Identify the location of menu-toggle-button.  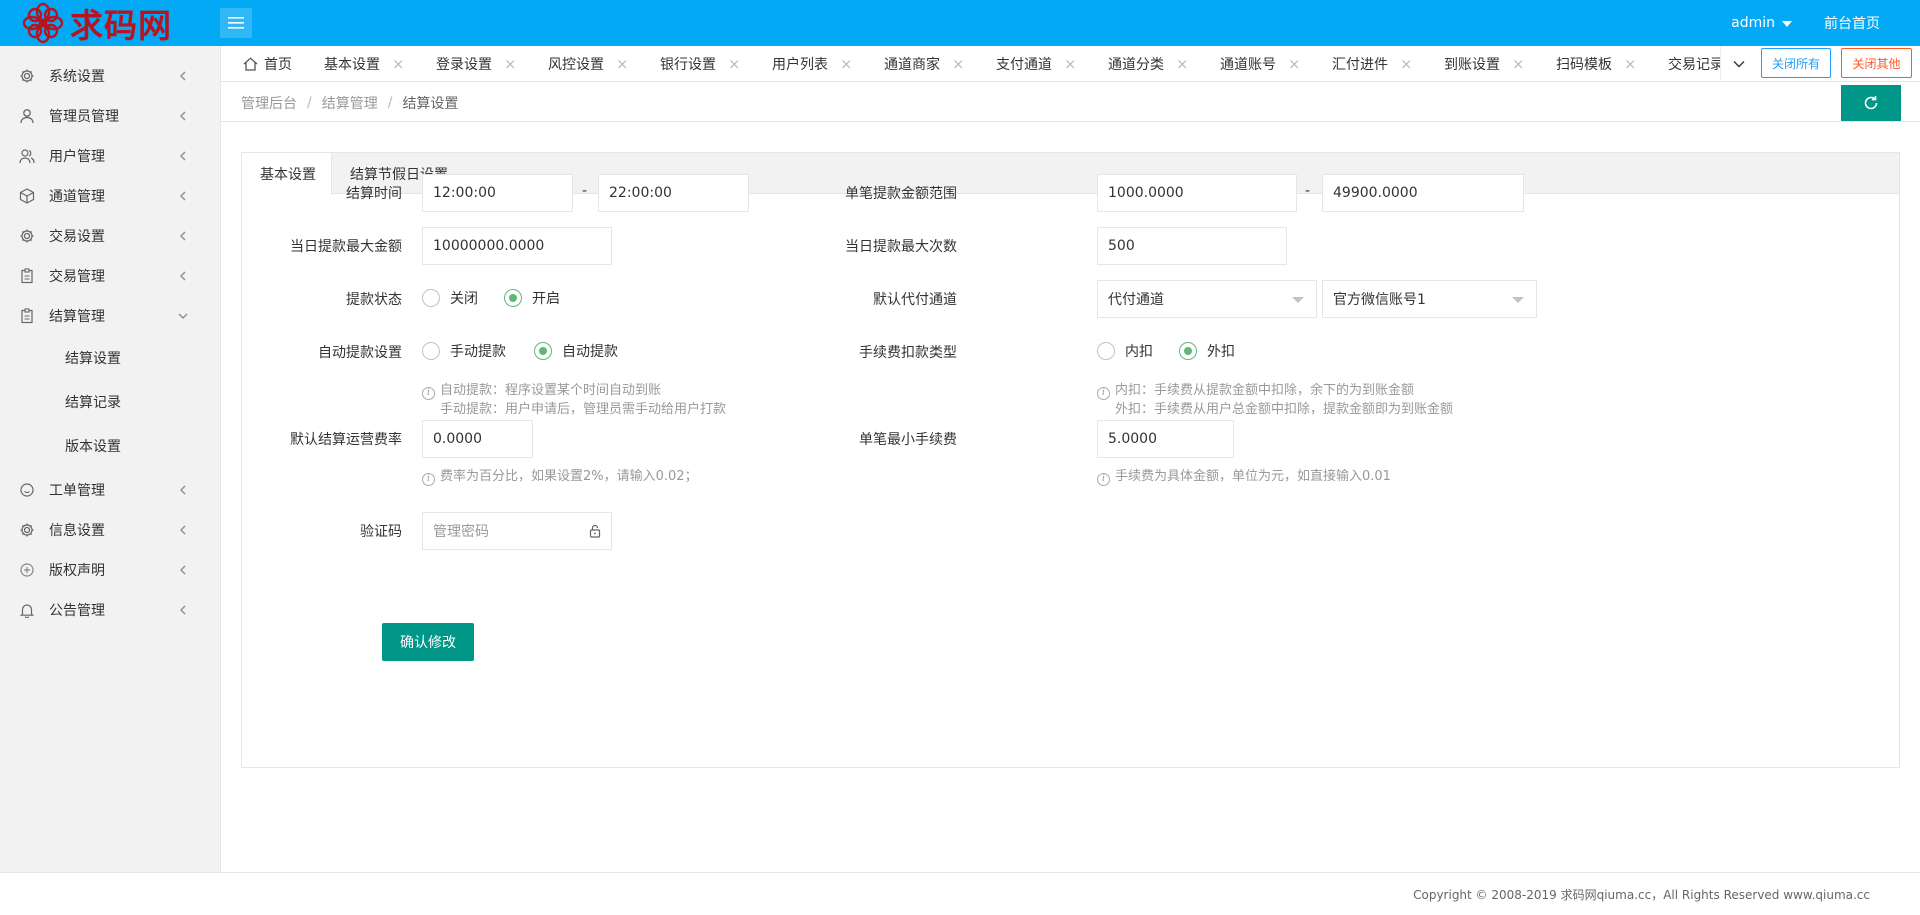
(236, 23).